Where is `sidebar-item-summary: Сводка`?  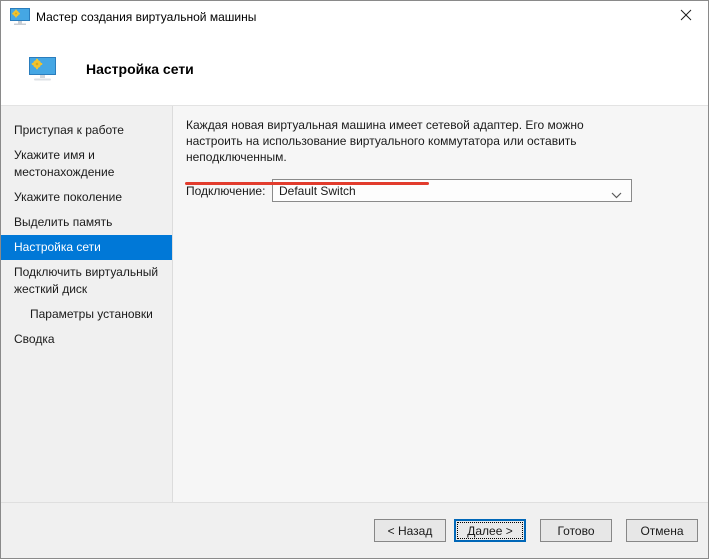 sidebar-item-summary: Сводка is located at coordinates (86, 339).